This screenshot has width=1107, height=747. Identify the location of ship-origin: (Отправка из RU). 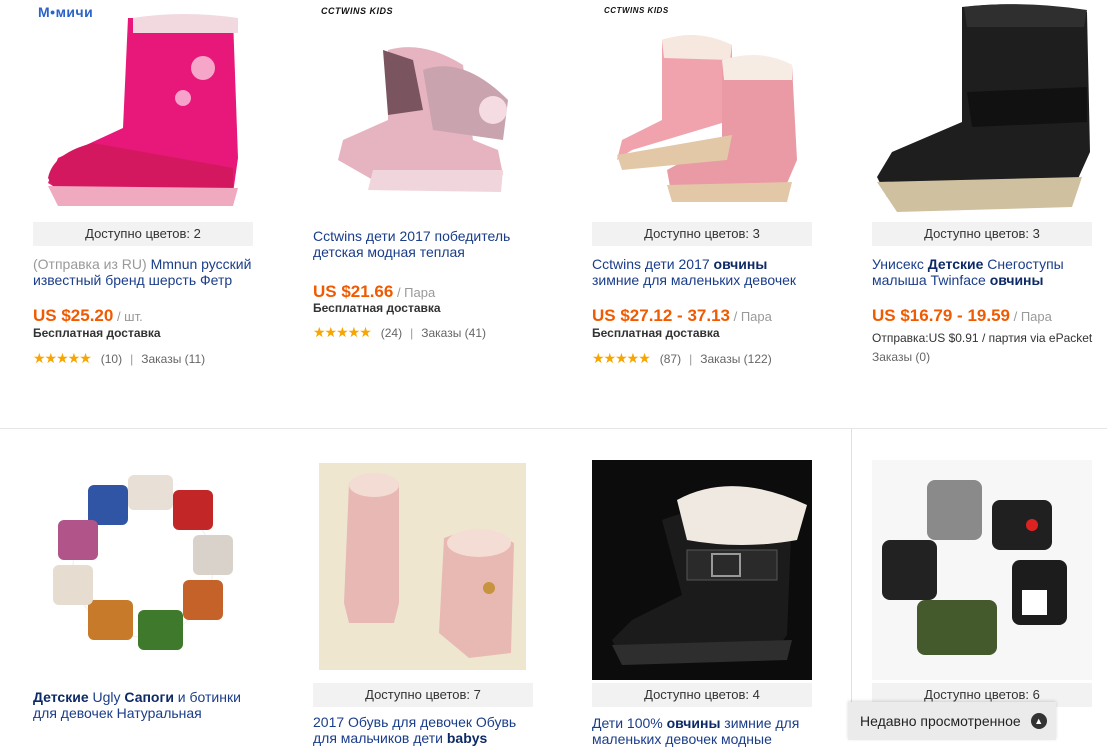
(90, 264).